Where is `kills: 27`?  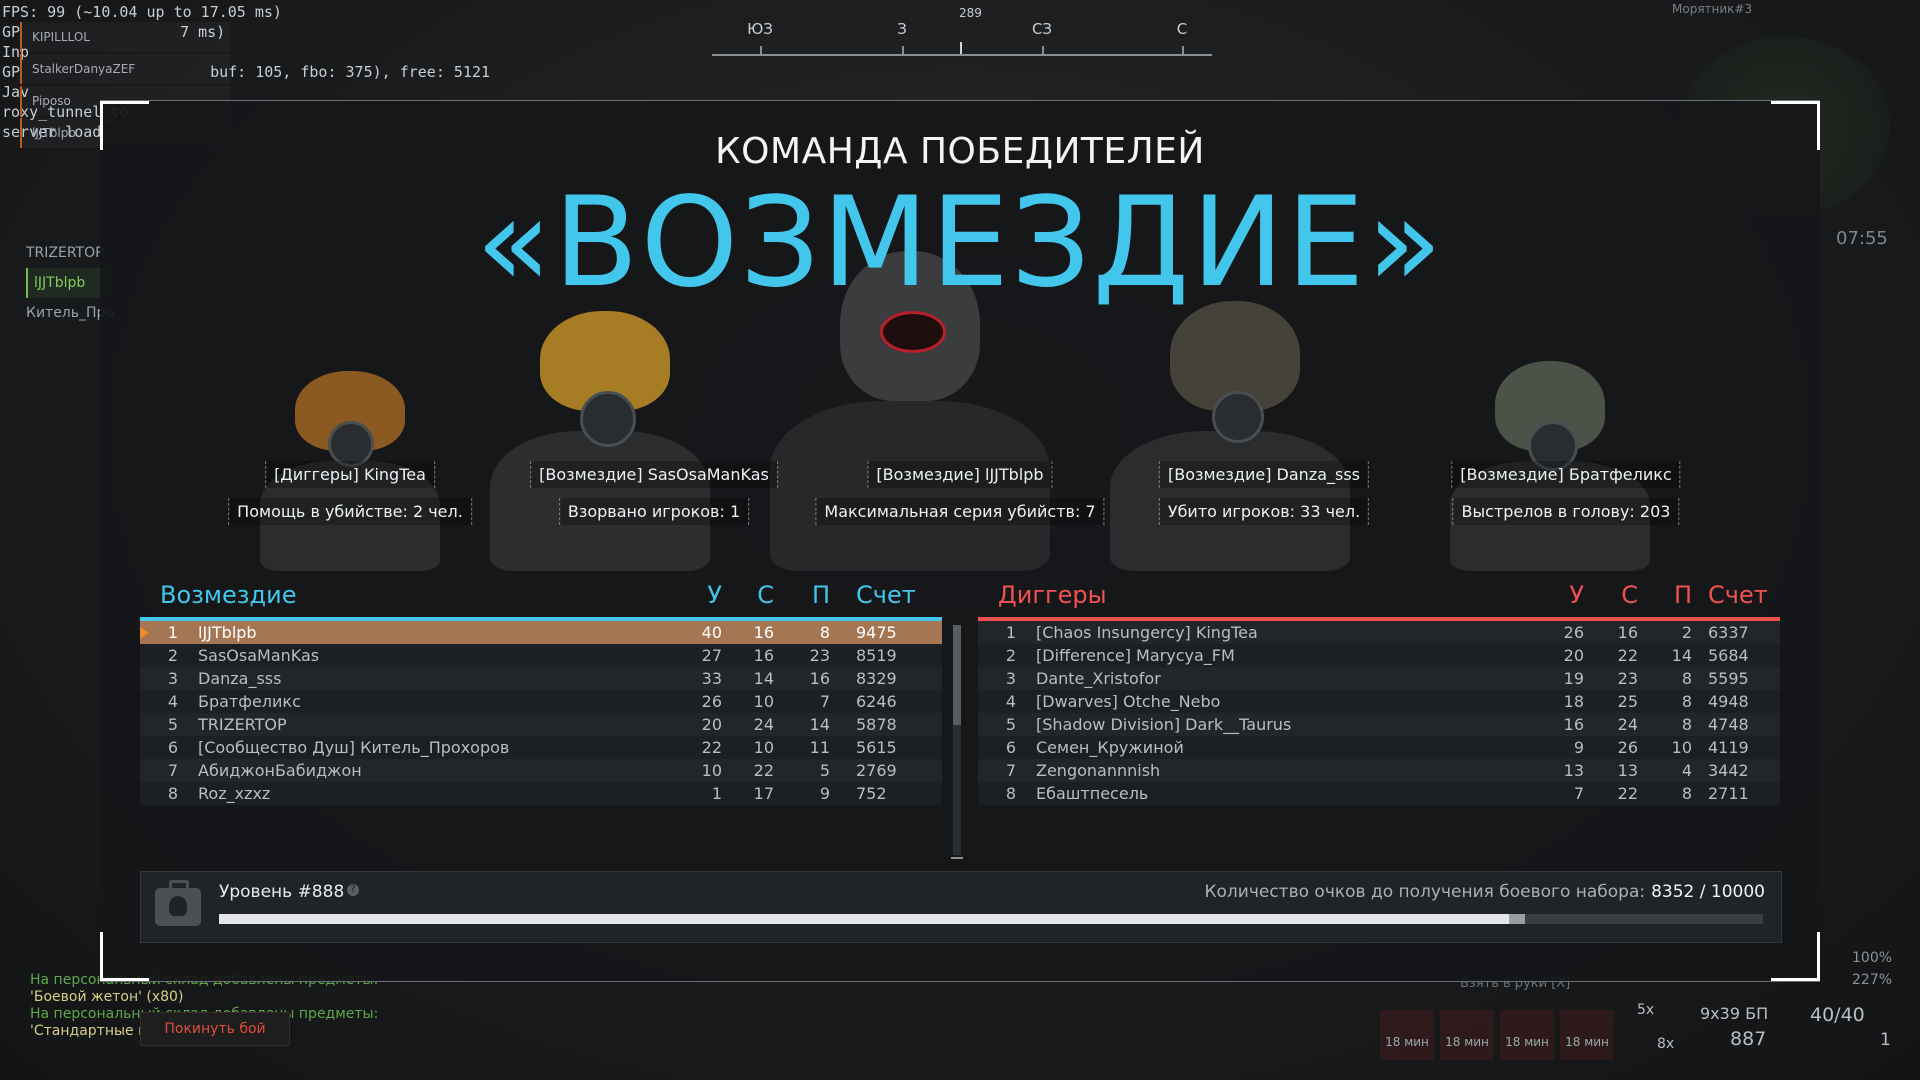 kills: 27 is located at coordinates (711, 655).